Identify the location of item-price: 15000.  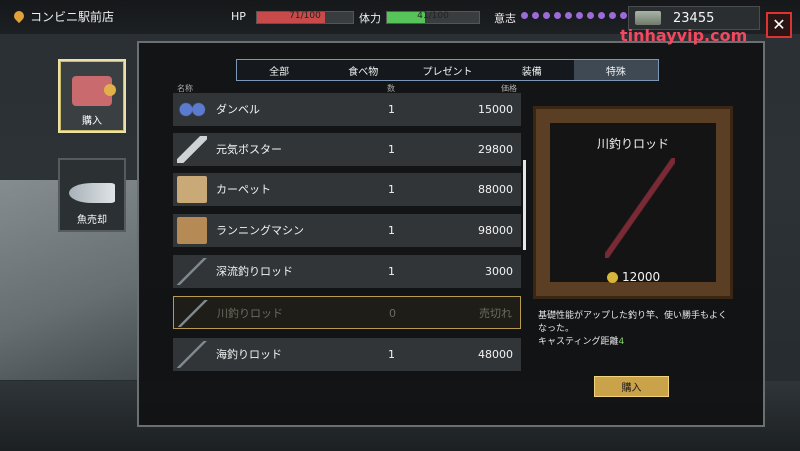
(495, 109).